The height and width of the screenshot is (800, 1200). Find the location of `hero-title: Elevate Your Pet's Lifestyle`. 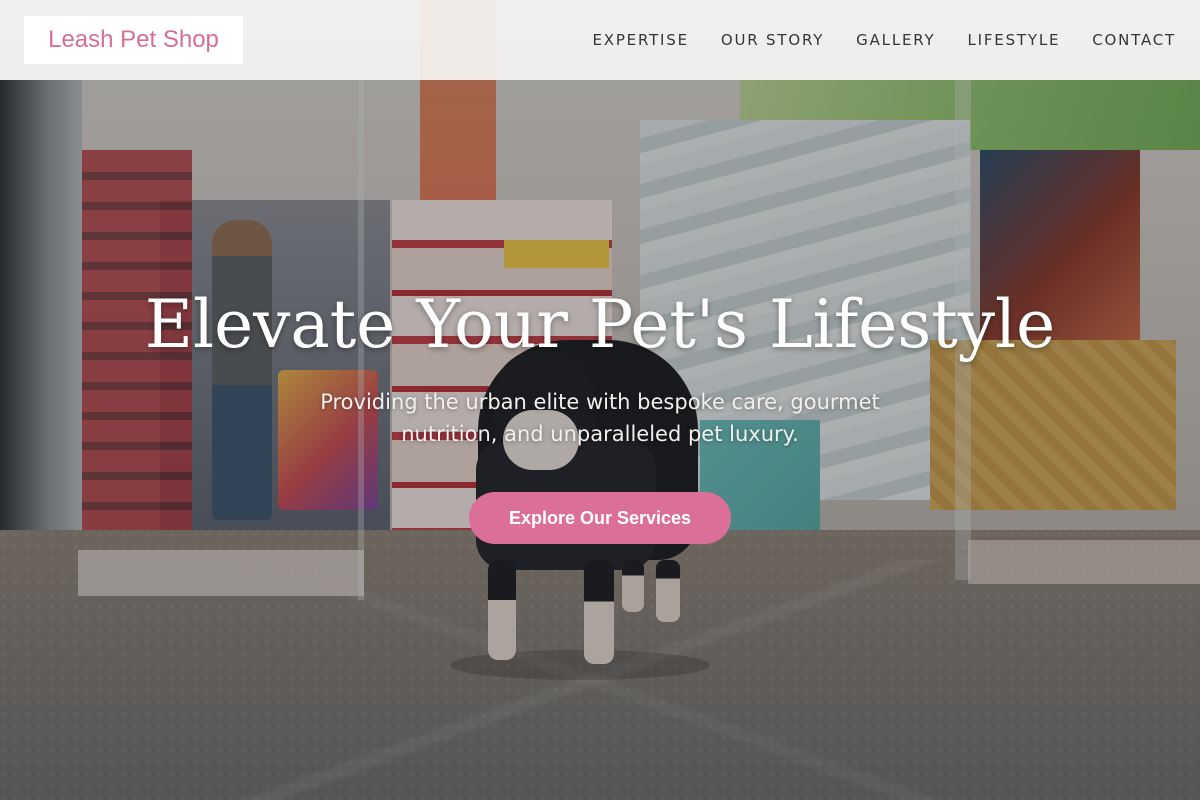

hero-title: Elevate Your Pet's Lifestyle is located at coordinates (600, 324).